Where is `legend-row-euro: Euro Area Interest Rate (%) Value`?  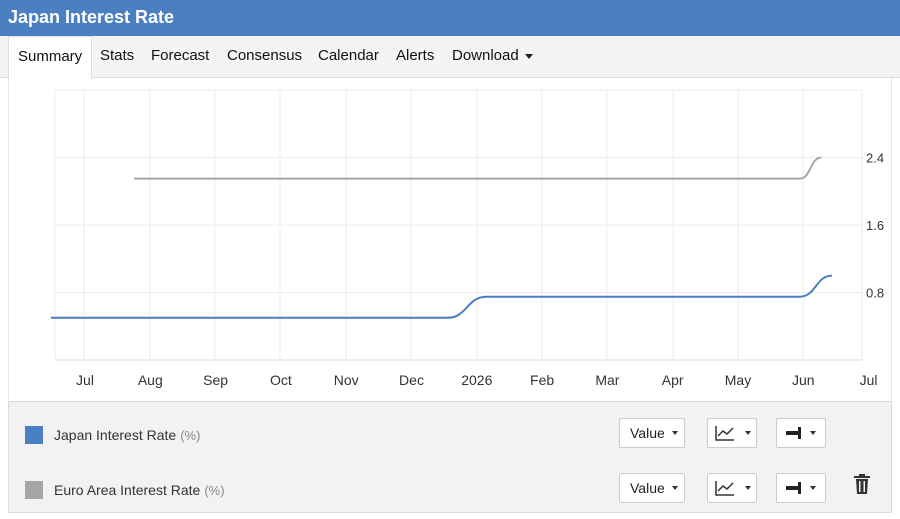 legend-row-euro: Euro Area Interest Rate (%) Value is located at coordinates (451, 486).